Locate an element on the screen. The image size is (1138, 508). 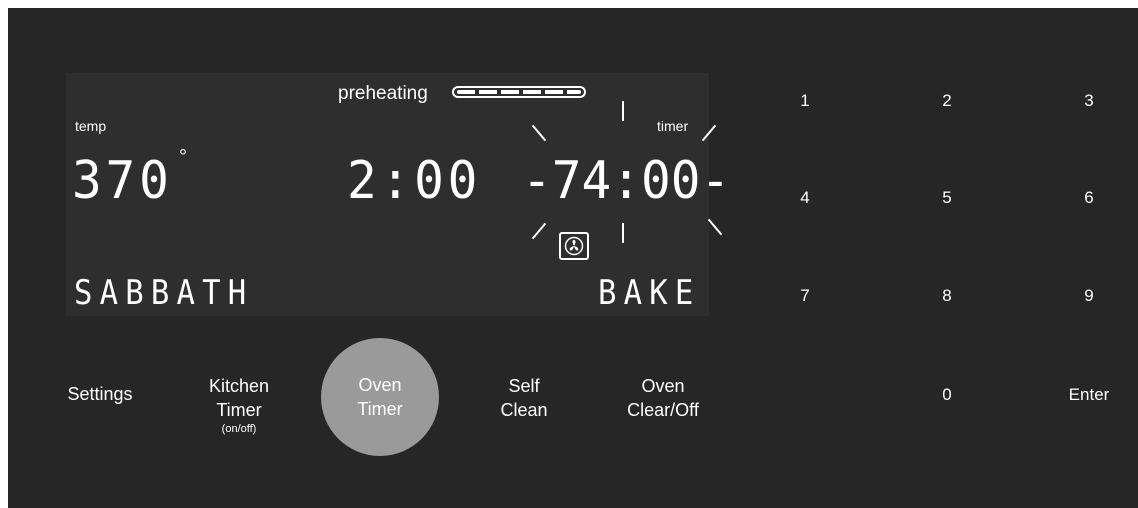
temp-label: temp is located at coordinates (91, 126).